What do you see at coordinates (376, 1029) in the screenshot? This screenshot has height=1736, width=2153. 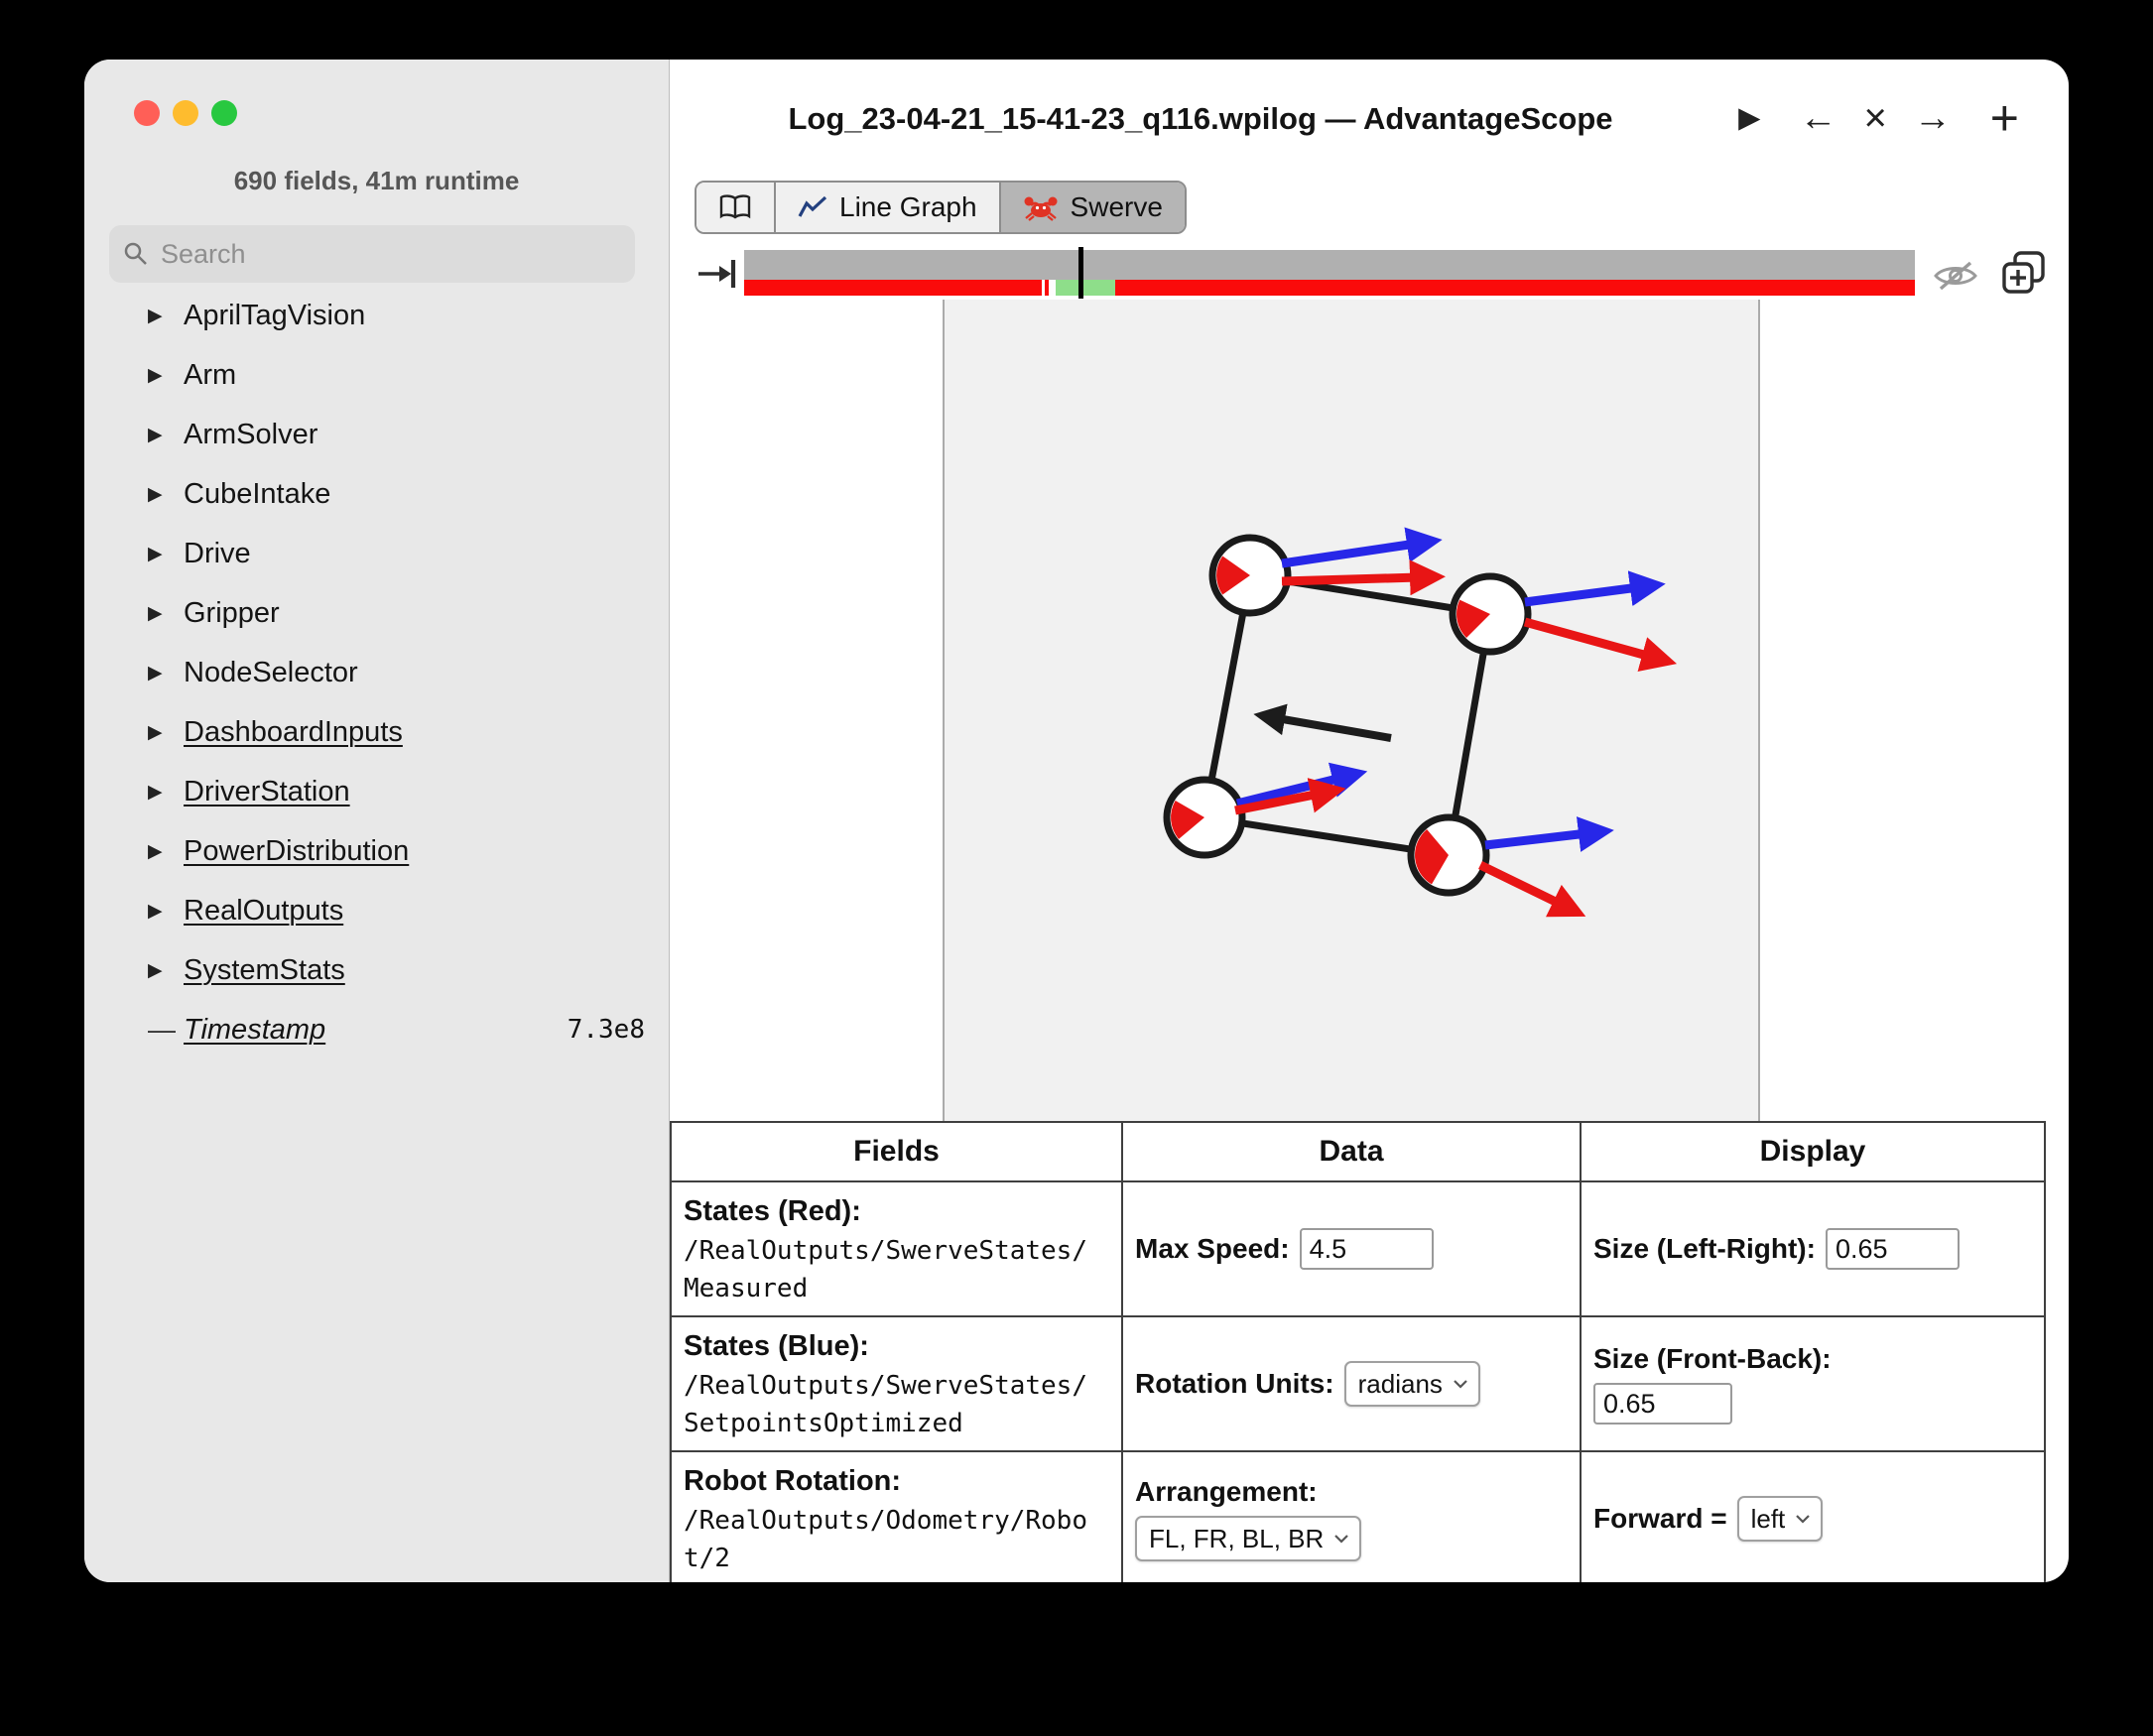 I see `sidebar-item-timestamp: — Timestamp 7.3e8` at bounding box center [376, 1029].